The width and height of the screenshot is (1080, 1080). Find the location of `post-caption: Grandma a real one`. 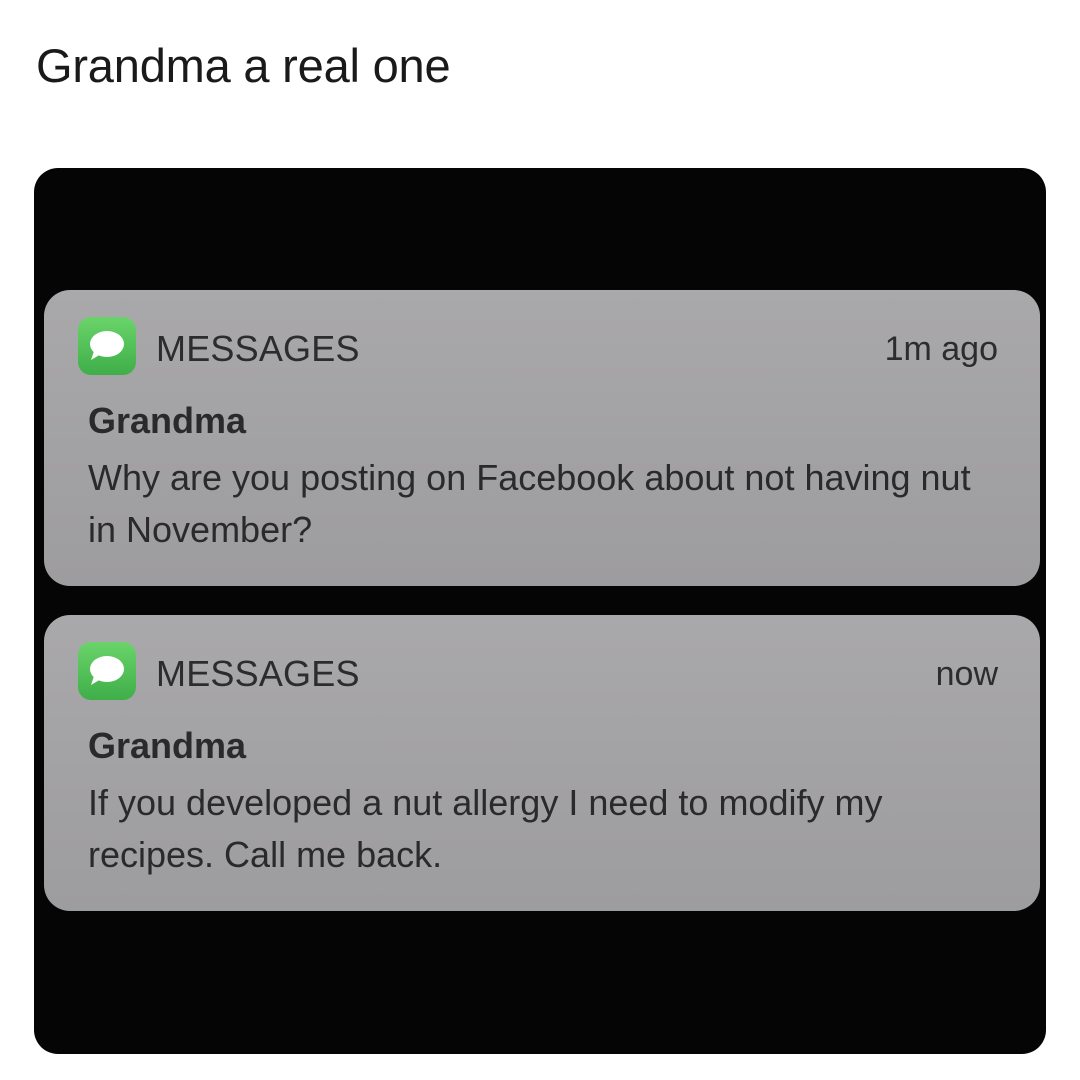

post-caption: Grandma a real one is located at coordinates (243, 65).